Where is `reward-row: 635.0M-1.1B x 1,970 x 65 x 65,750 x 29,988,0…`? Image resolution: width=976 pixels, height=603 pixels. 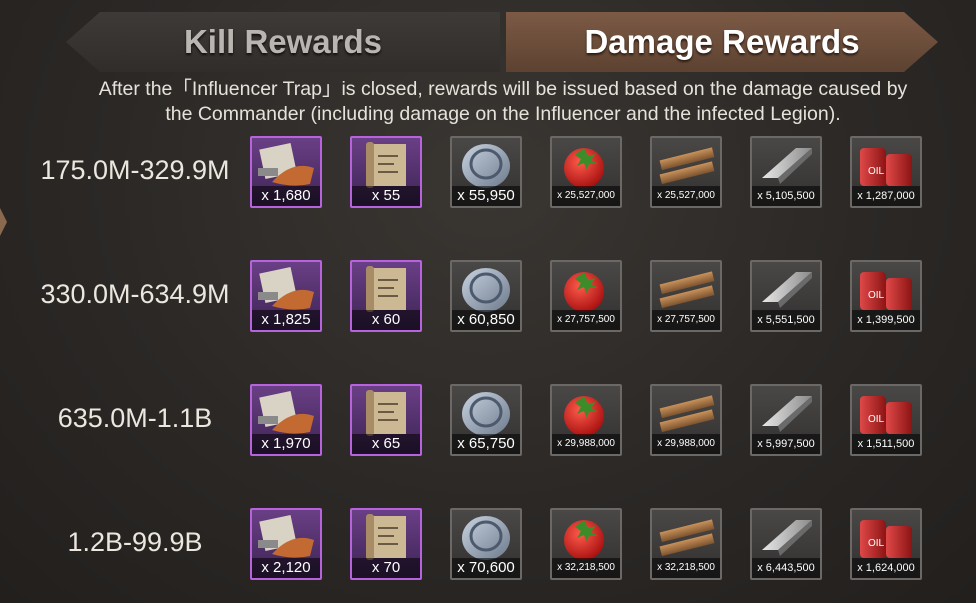 reward-row: 635.0M-1.1B x 1,970 x 65 x 65,750 x 29,988,0… is located at coordinates (488, 418).